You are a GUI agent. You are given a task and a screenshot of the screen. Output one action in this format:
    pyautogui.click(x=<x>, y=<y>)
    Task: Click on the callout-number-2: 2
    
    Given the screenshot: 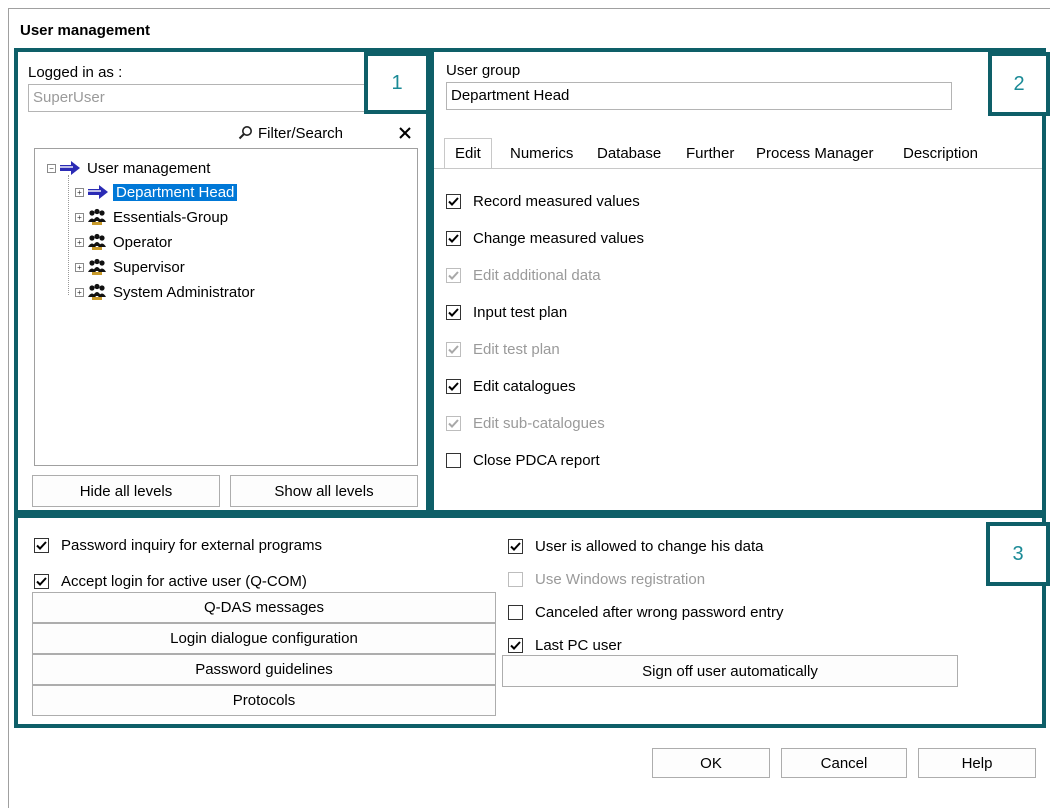 What is the action you would take?
    pyautogui.click(x=1019, y=84)
    